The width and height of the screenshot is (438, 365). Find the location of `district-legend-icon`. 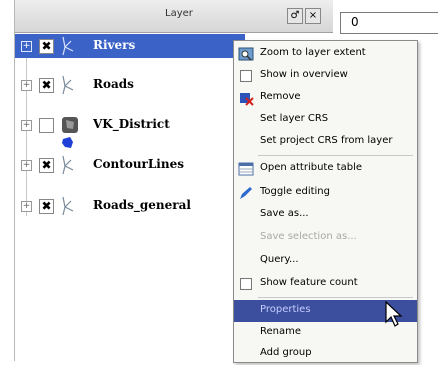

district-legend-icon is located at coordinates (67, 142).